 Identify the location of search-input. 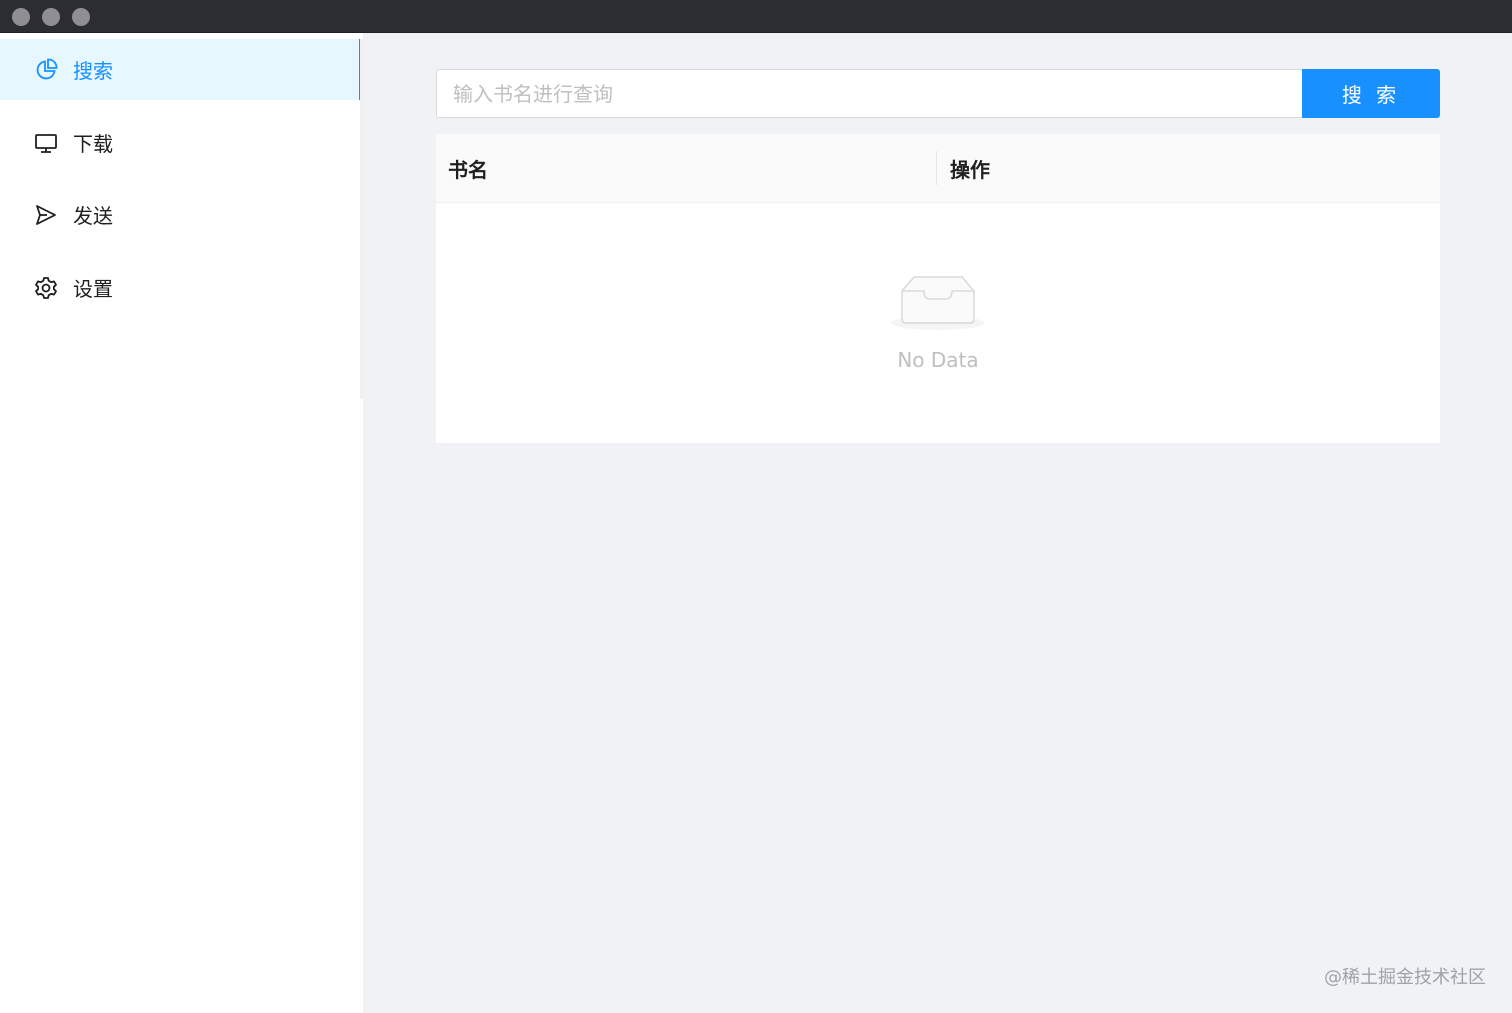
(869, 93).